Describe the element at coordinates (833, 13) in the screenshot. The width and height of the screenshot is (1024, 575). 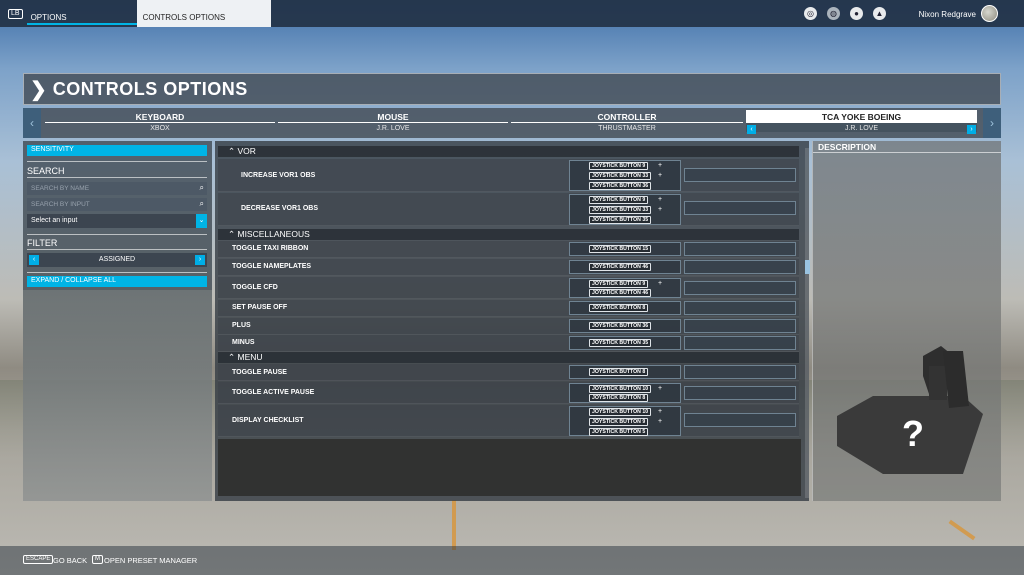
I see `community-icon: ◍` at that location.